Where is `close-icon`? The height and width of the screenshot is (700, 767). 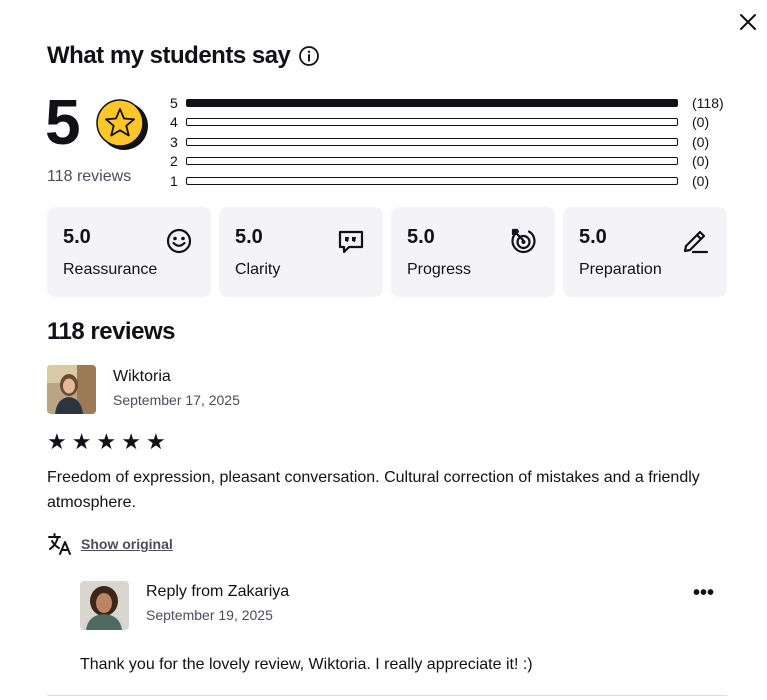
close-icon is located at coordinates (748, 22).